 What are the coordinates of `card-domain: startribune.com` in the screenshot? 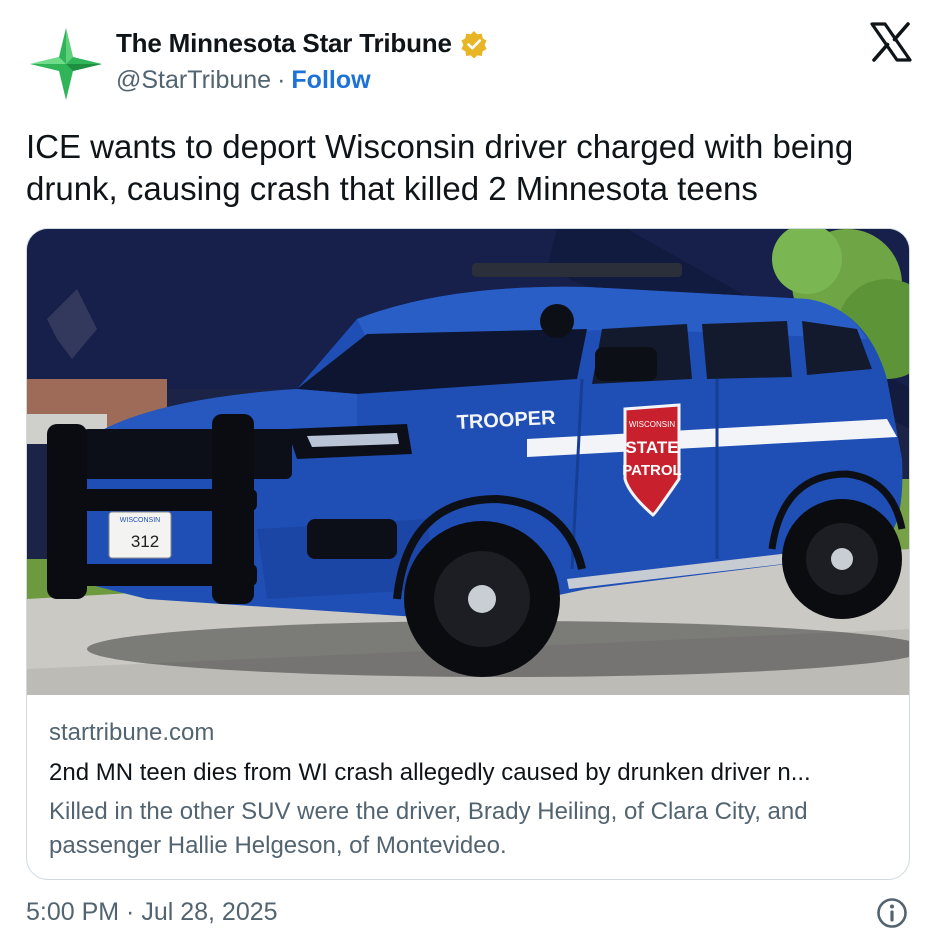 It's located at (131, 733).